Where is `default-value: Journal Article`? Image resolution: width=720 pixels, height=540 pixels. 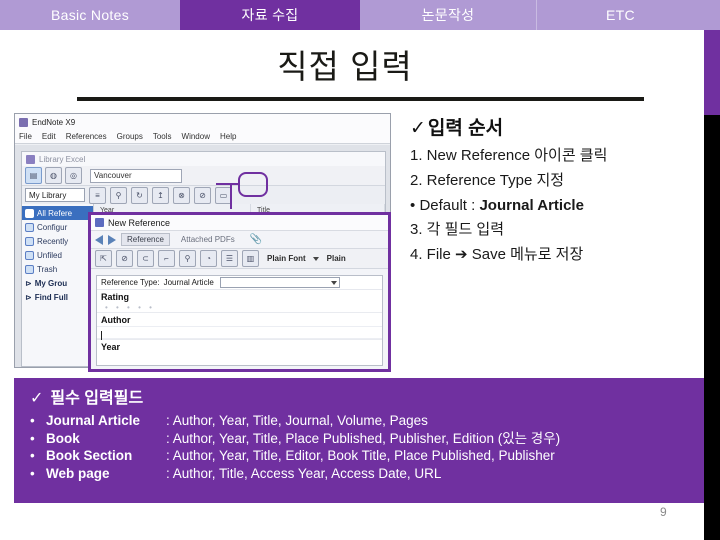 default-value: Journal Article is located at coordinates (531, 205).